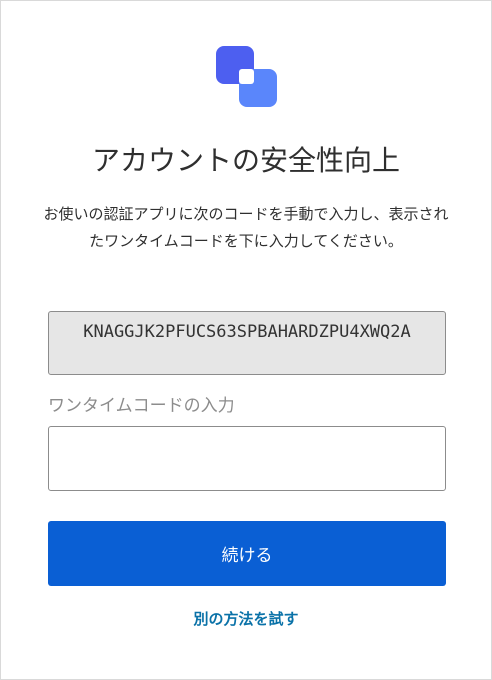 This screenshot has width=492, height=680. Describe the element at coordinates (247, 458) in the screenshot. I see `otp-input` at that location.